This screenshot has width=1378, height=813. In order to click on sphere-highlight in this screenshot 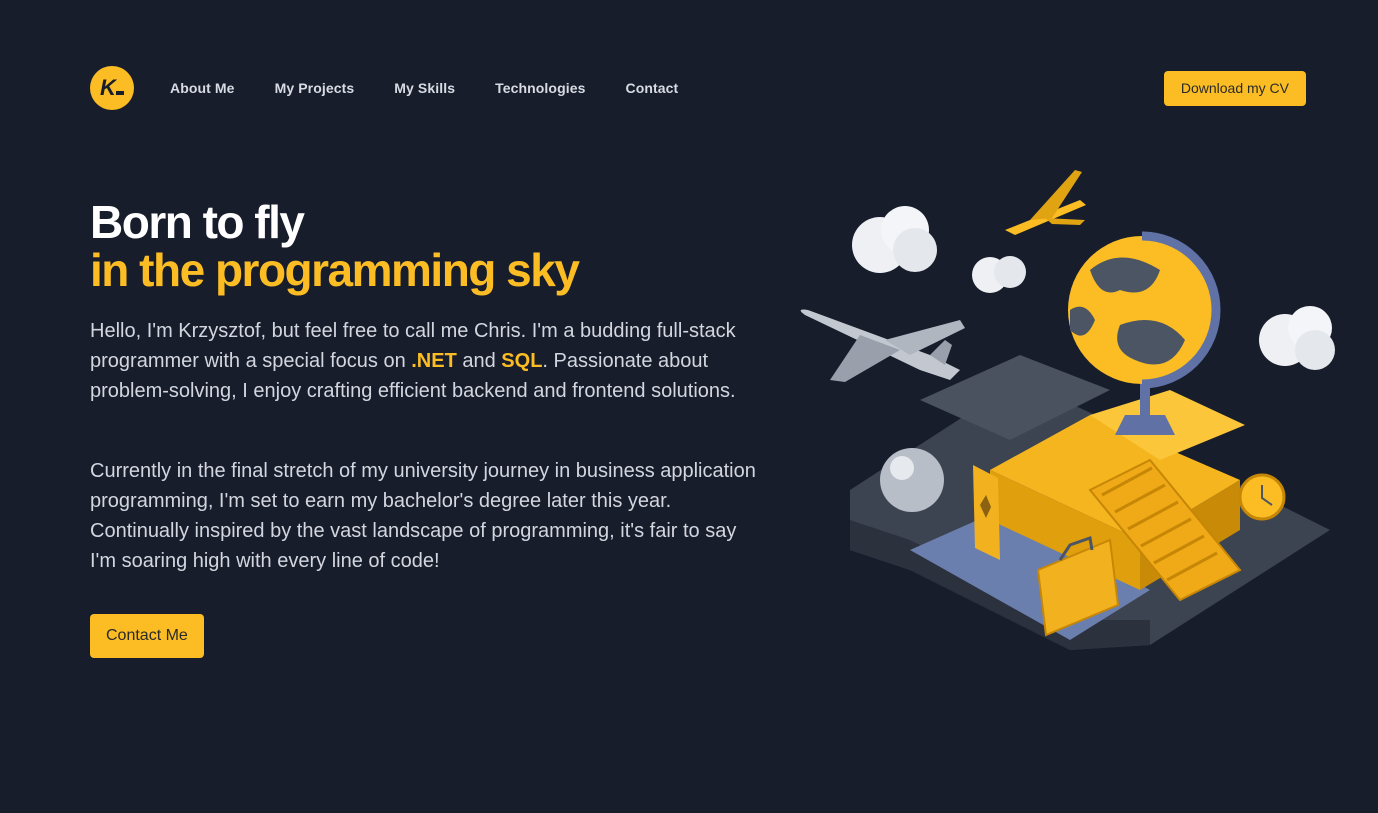, I will do `click(902, 468)`.